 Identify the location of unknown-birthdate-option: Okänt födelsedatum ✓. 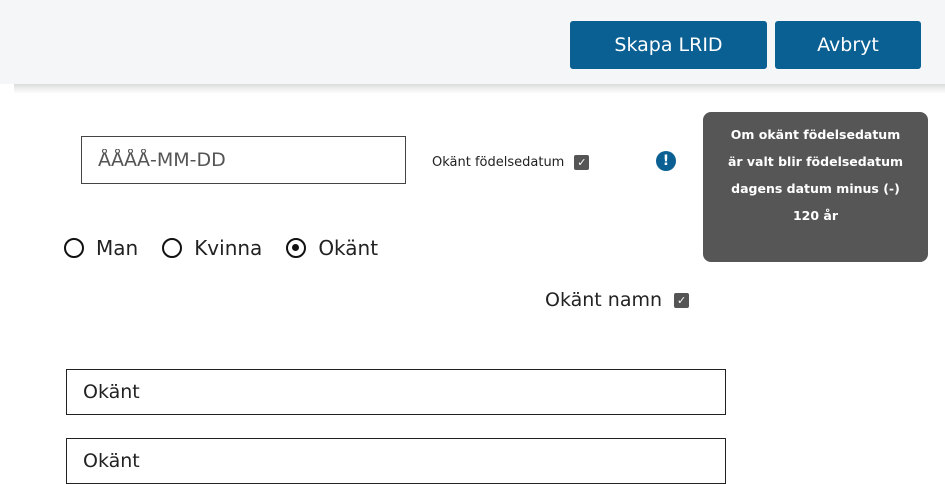
(511, 162).